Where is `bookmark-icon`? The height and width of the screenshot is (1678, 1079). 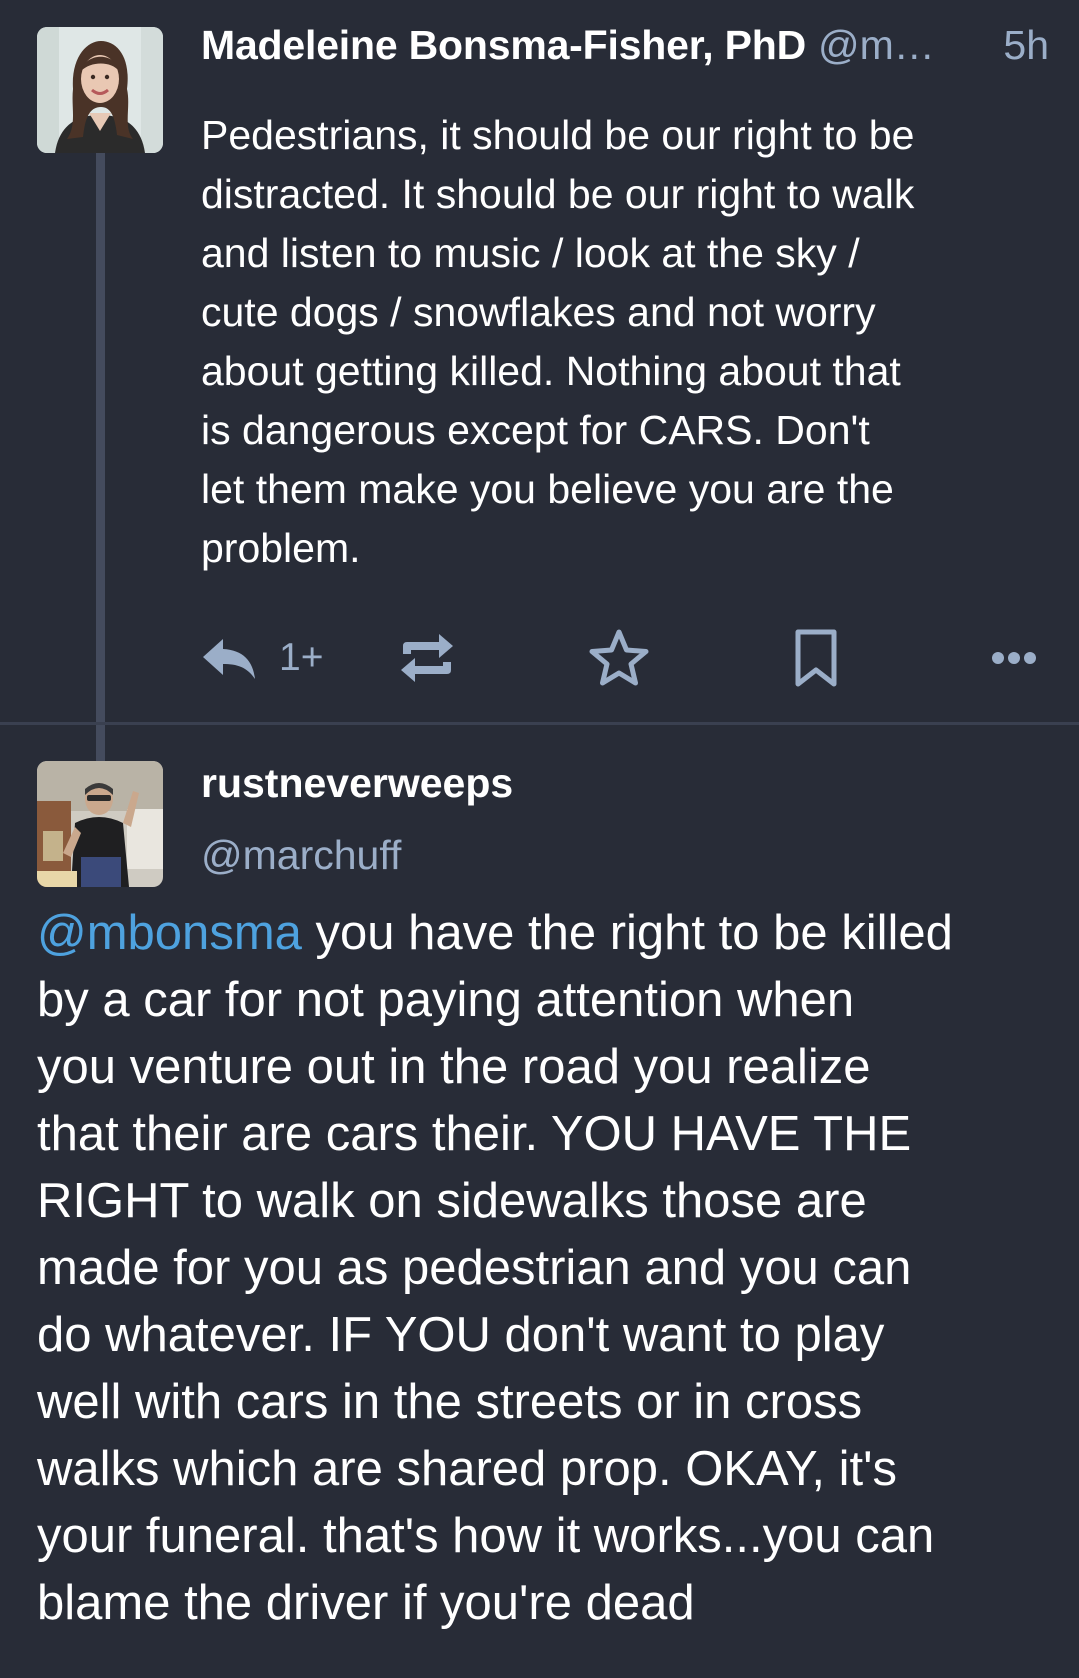 bookmark-icon is located at coordinates (816, 658).